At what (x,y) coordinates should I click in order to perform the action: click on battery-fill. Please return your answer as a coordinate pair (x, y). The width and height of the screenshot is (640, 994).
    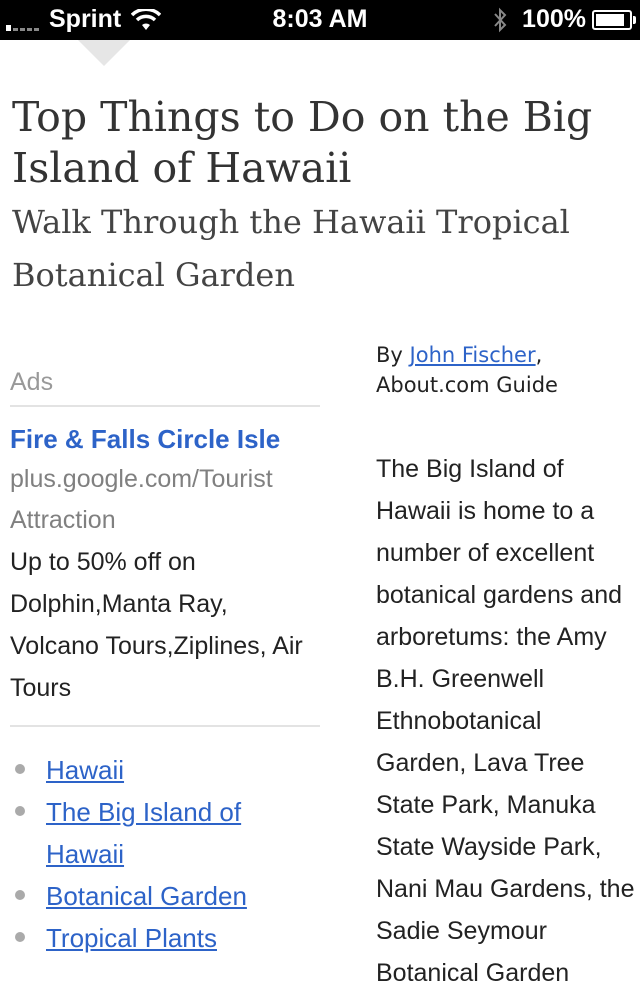
    Looking at the image, I should click on (610, 19).